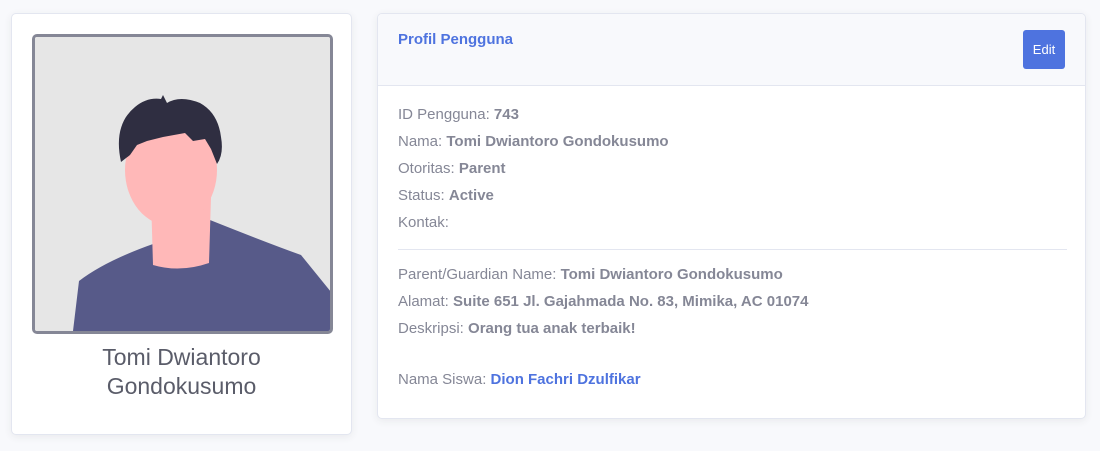 Image resolution: width=1100 pixels, height=451 pixels. Describe the element at coordinates (421, 195) in the screenshot. I see `status-label: Status:` at that location.